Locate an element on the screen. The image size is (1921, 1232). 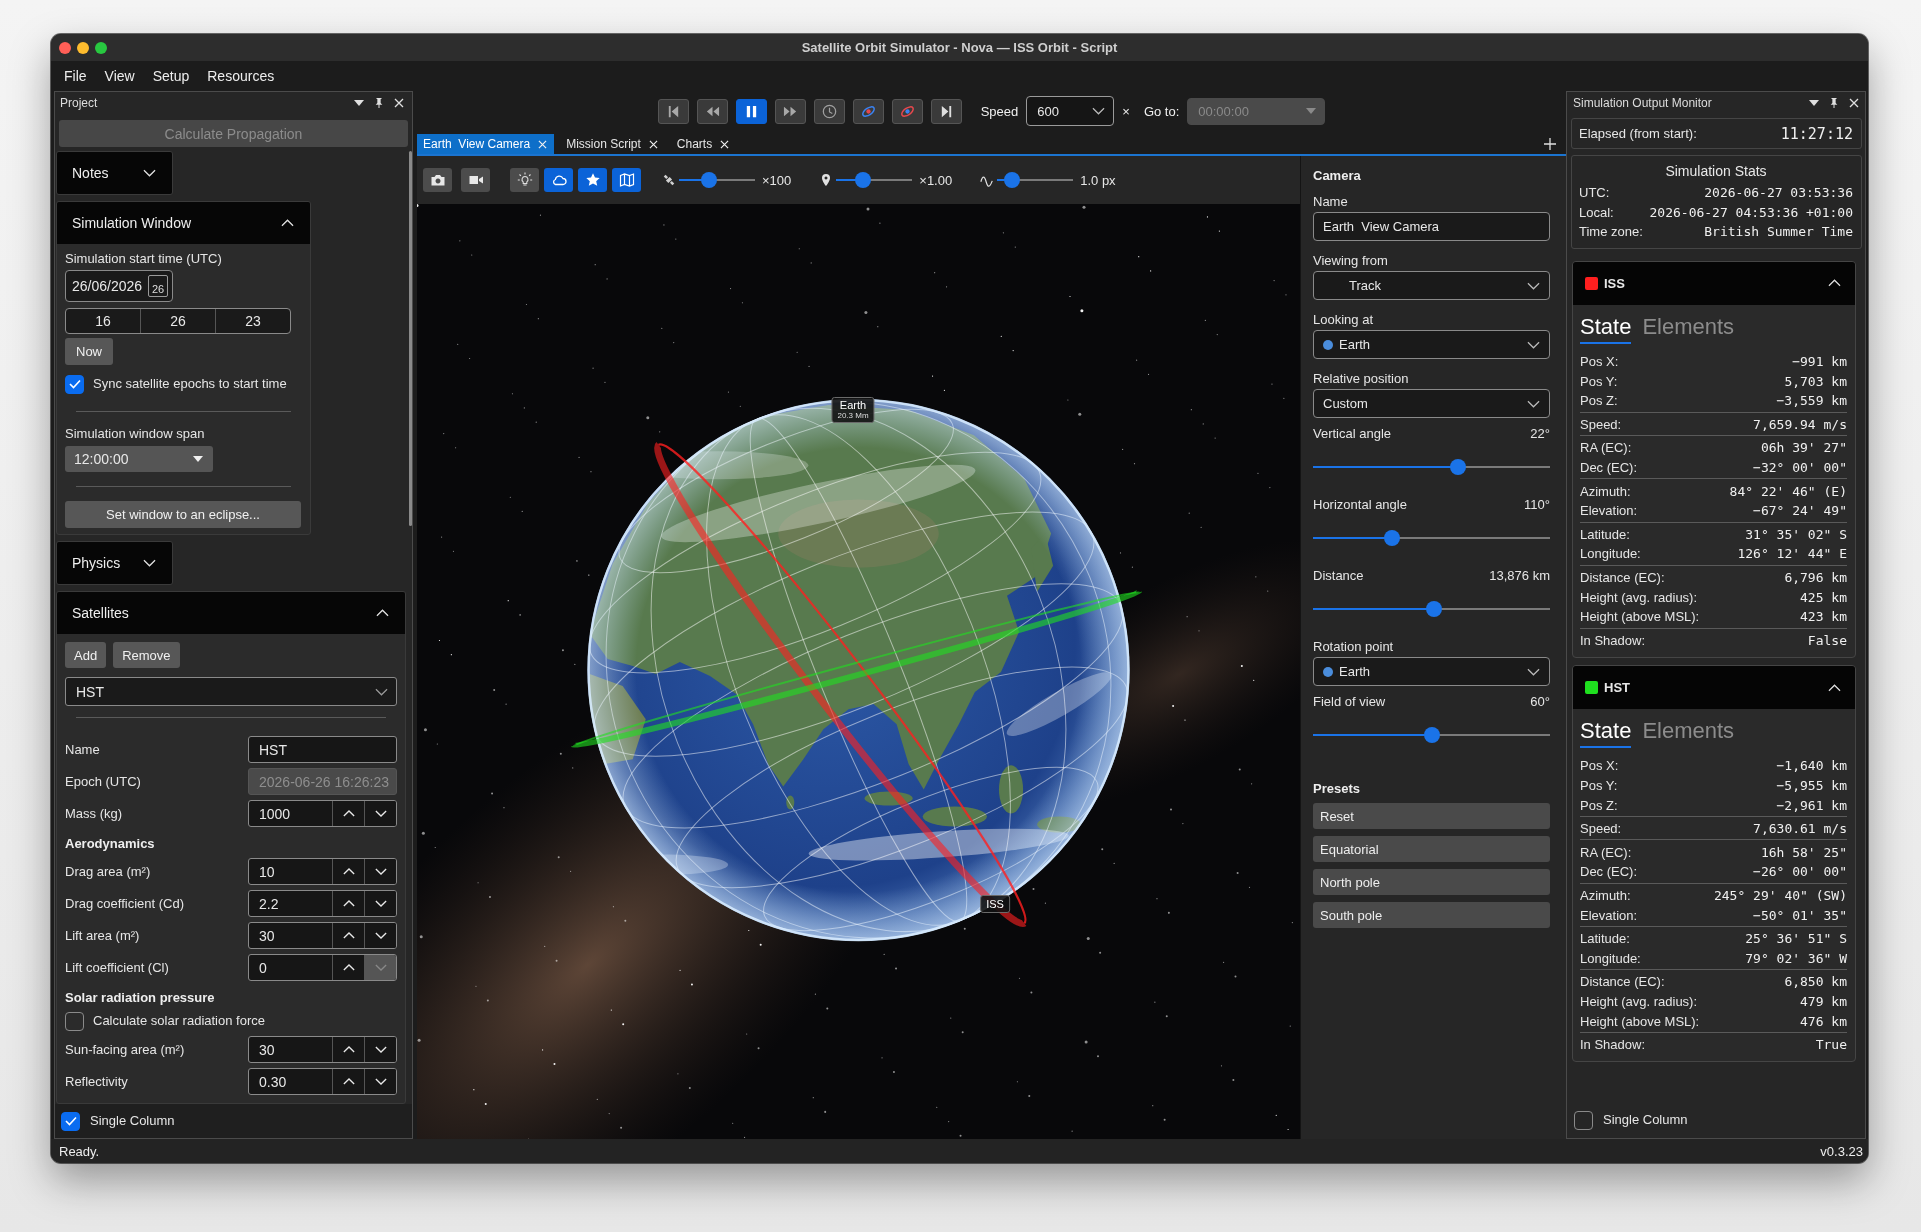
scrollbar-thumb is located at coordinates (410, 338).